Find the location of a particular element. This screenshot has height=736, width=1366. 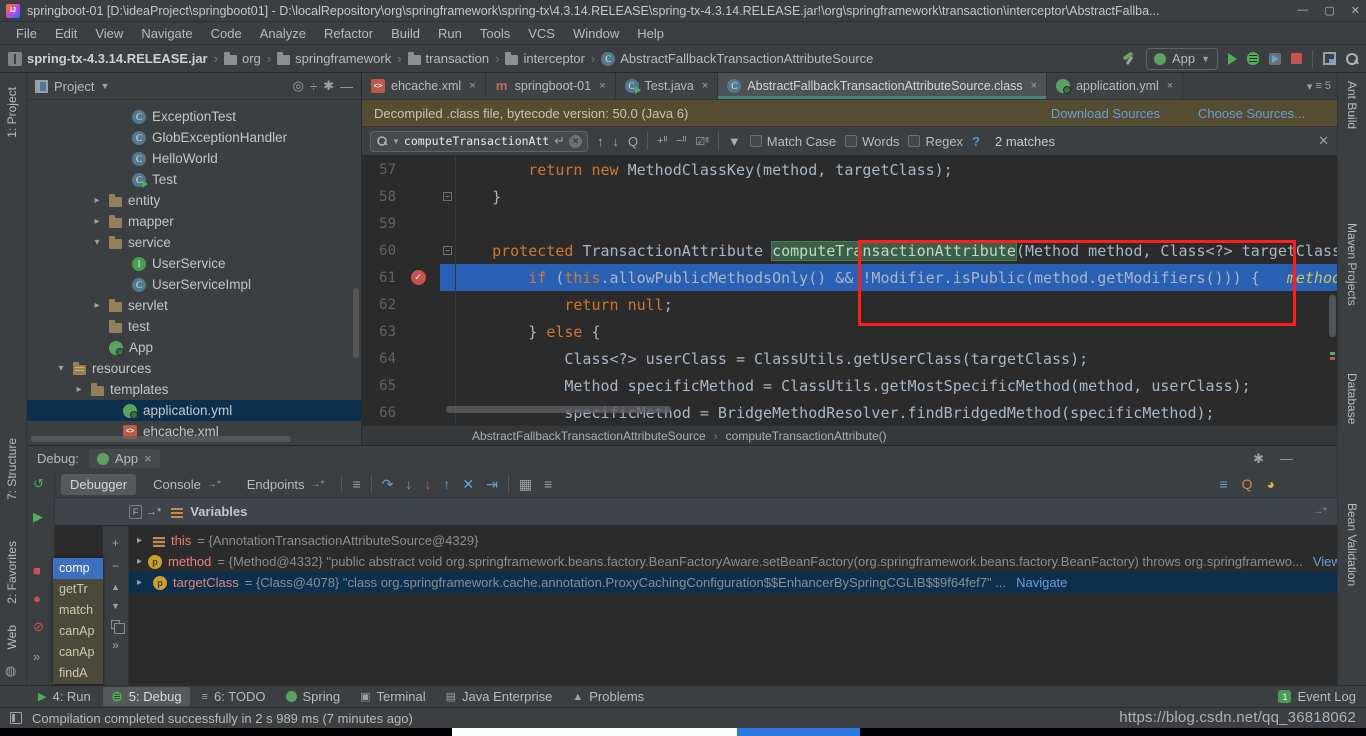

evaluate-expression-icon: ▦ is located at coordinates (525, 484).